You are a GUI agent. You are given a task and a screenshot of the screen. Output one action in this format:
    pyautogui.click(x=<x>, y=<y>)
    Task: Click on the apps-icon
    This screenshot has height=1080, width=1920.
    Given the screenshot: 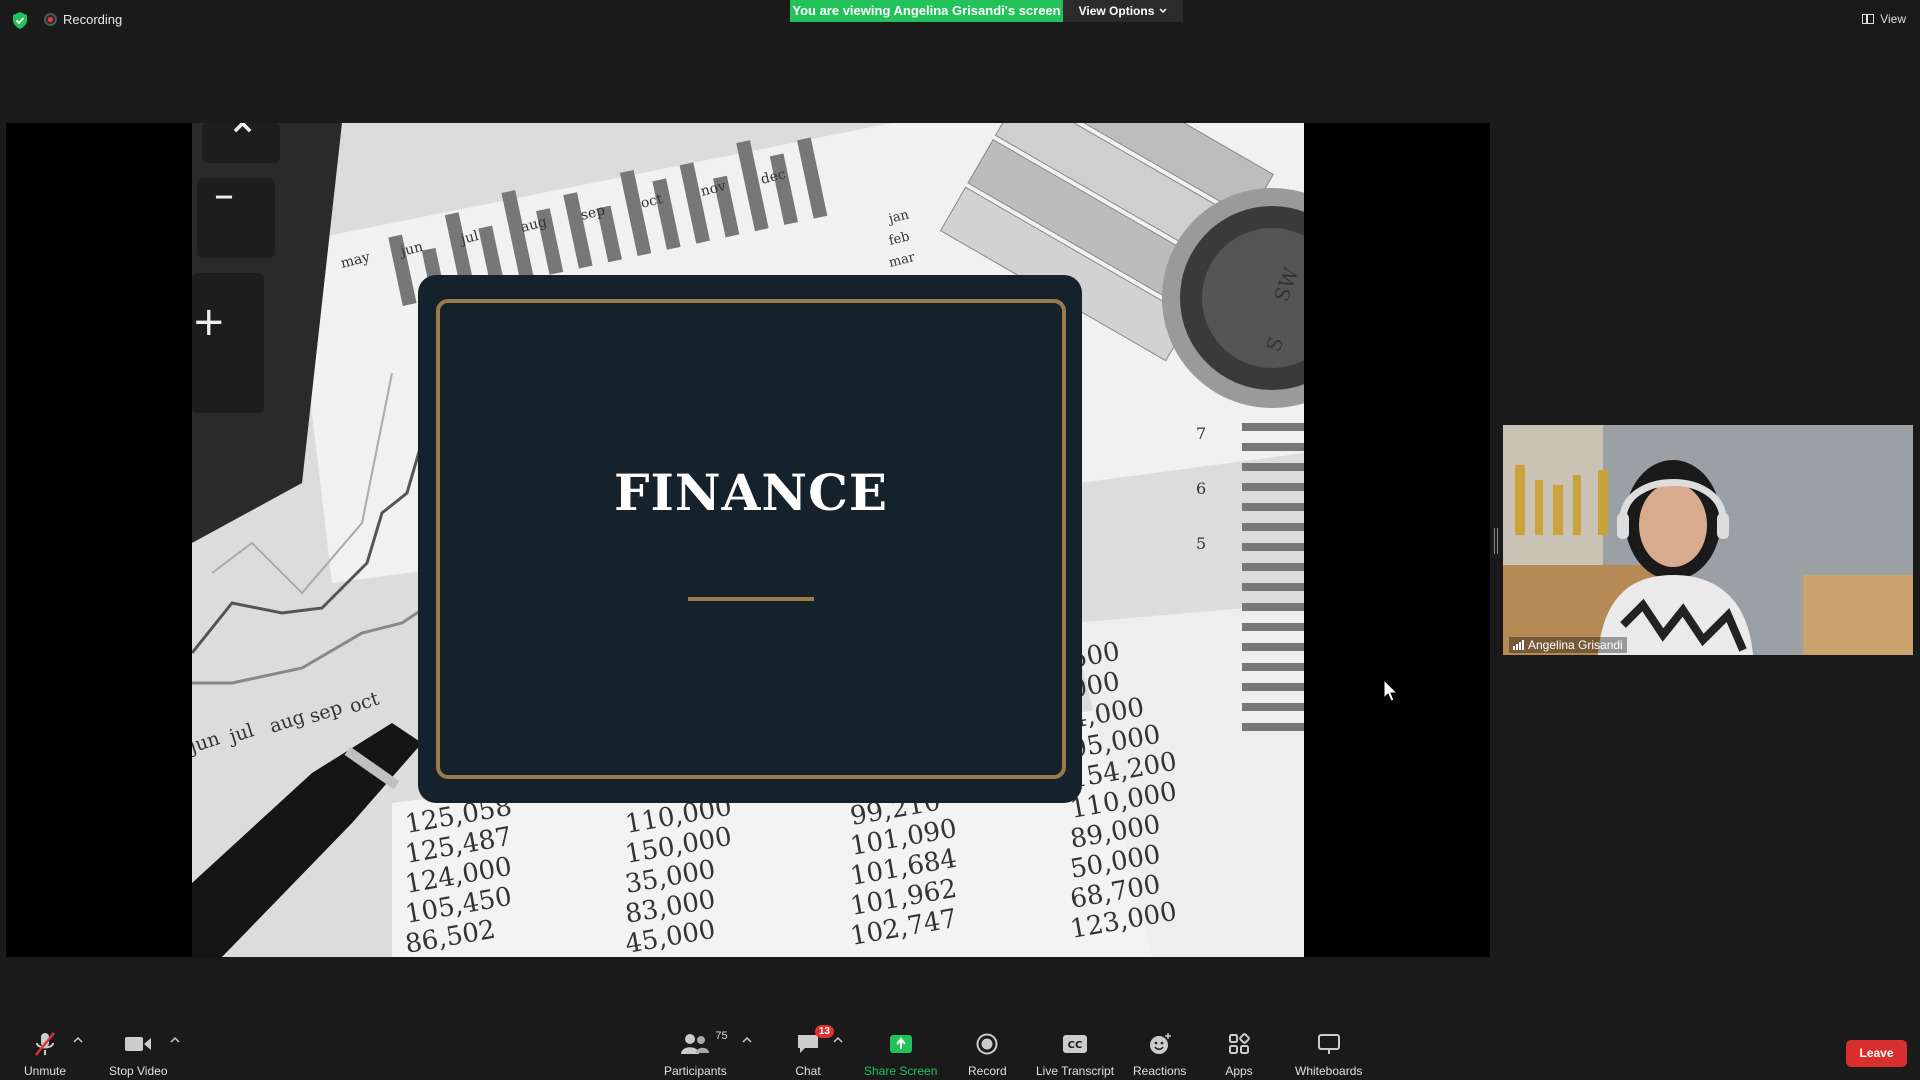 What is the action you would take?
    pyautogui.click(x=1239, y=1044)
    